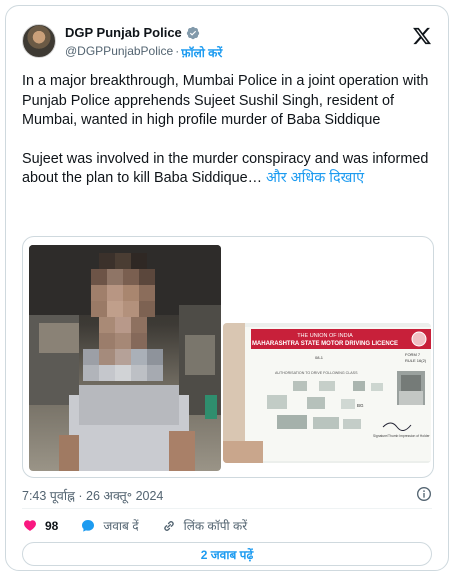  What do you see at coordinates (360, 405) in the screenshot?
I see `licence-code-2: BG` at bounding box center [360, 405].